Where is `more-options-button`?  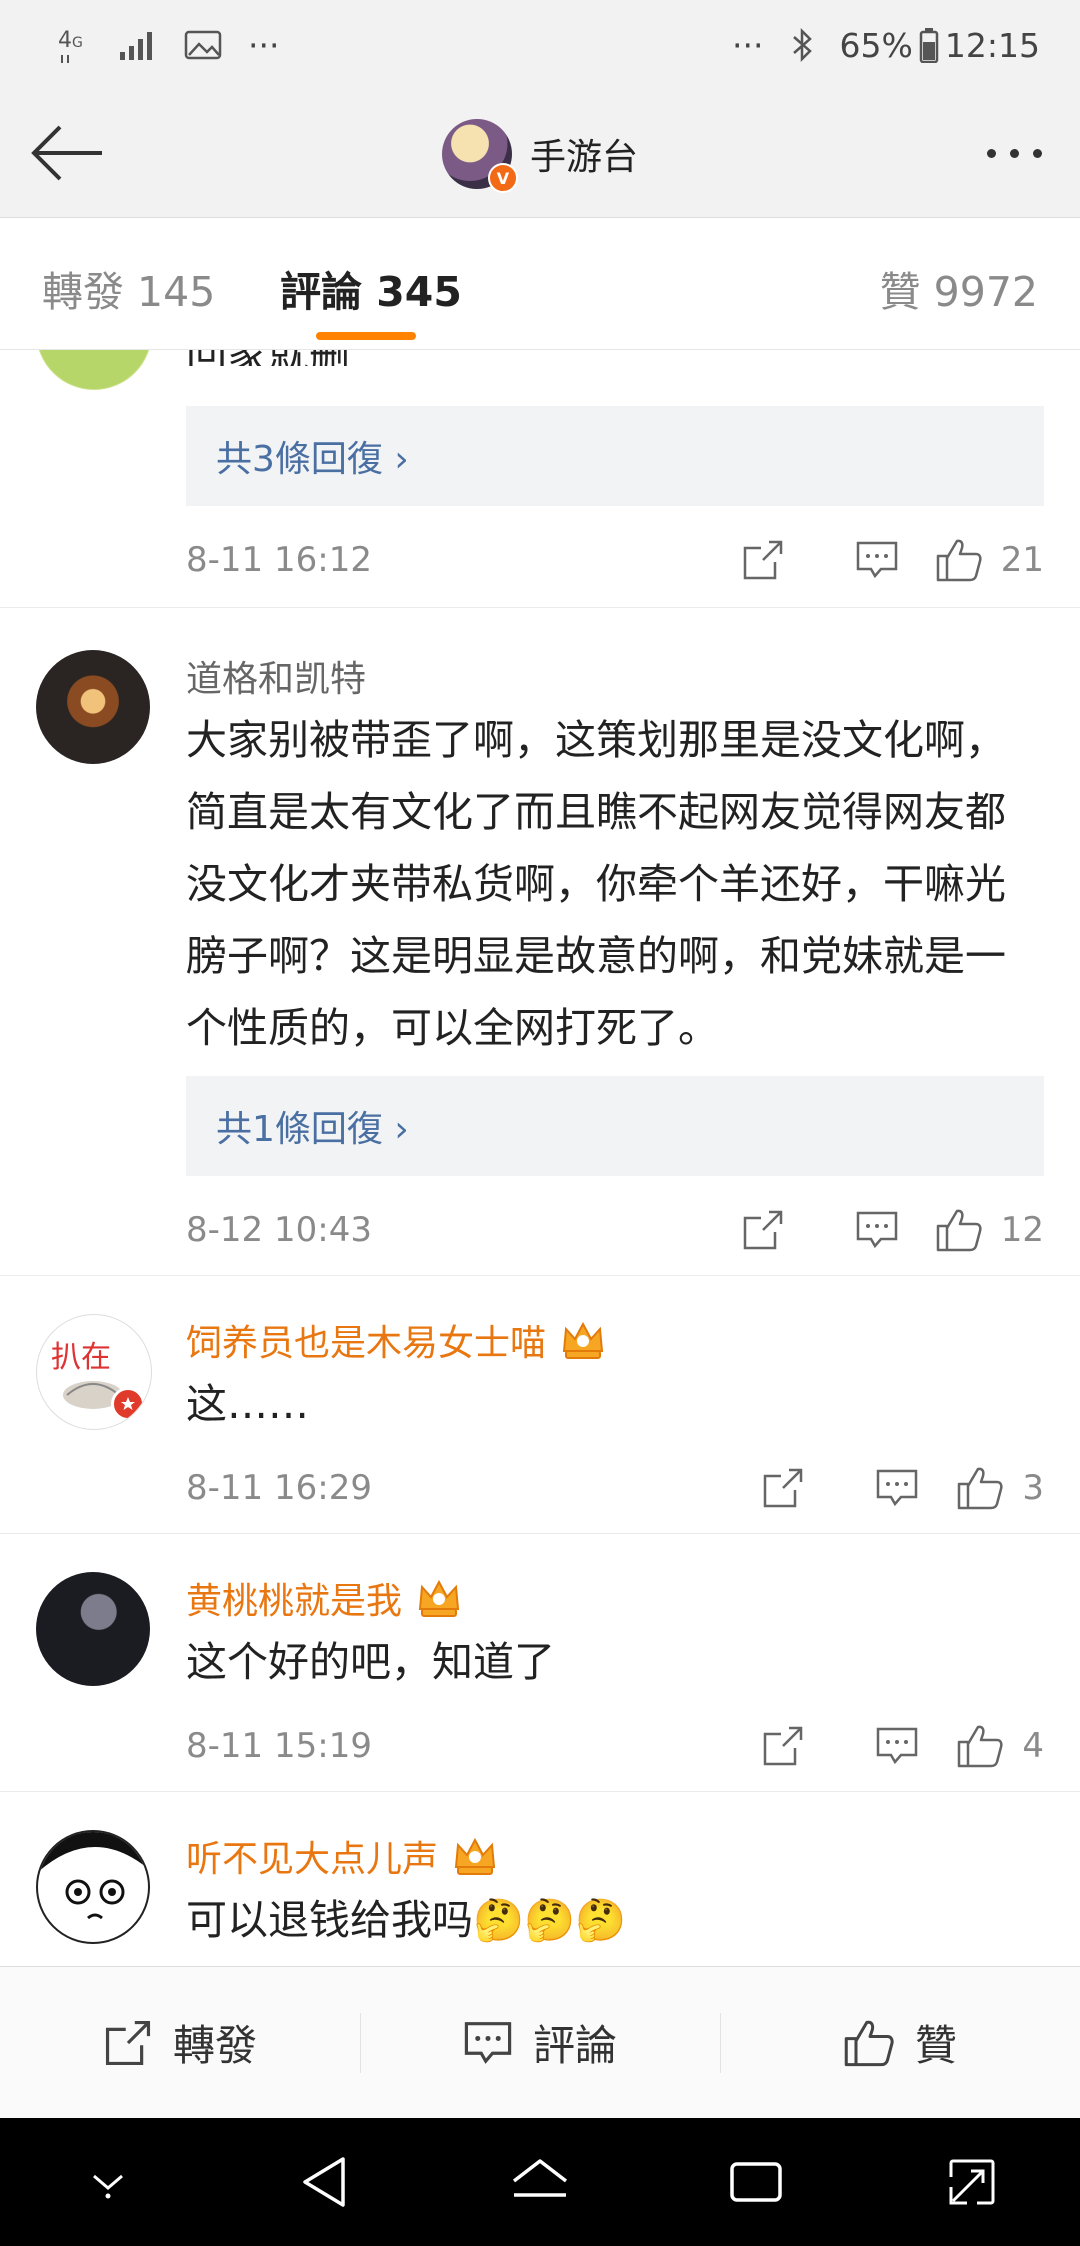
more-options-button is located at coordinates (1014, 153).